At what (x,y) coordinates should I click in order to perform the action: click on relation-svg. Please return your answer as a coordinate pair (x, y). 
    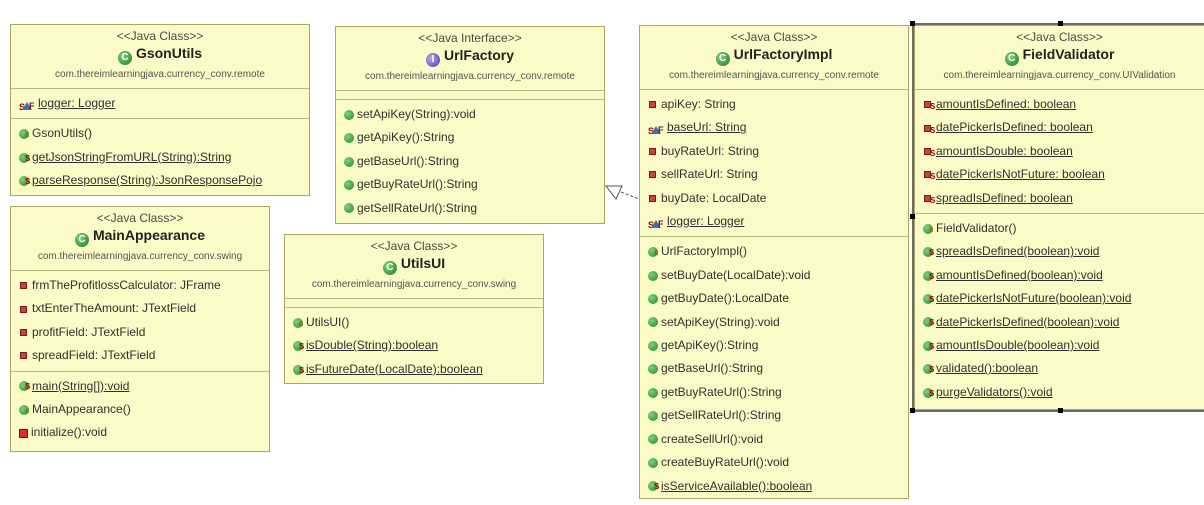
    Looking at the image, I should click on (622, 192).